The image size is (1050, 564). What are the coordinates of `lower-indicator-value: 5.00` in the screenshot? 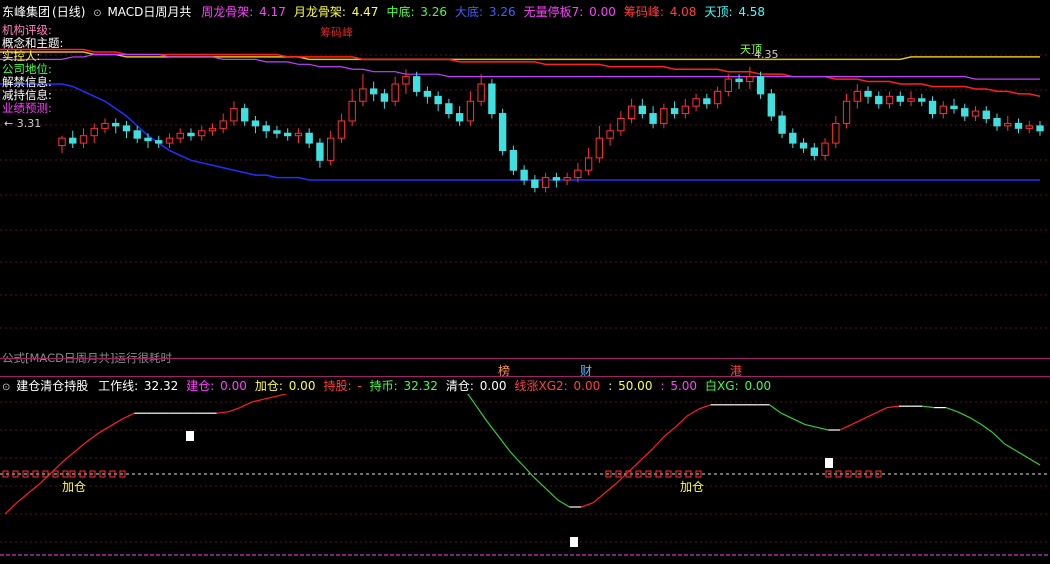 It's located at (682, 386).